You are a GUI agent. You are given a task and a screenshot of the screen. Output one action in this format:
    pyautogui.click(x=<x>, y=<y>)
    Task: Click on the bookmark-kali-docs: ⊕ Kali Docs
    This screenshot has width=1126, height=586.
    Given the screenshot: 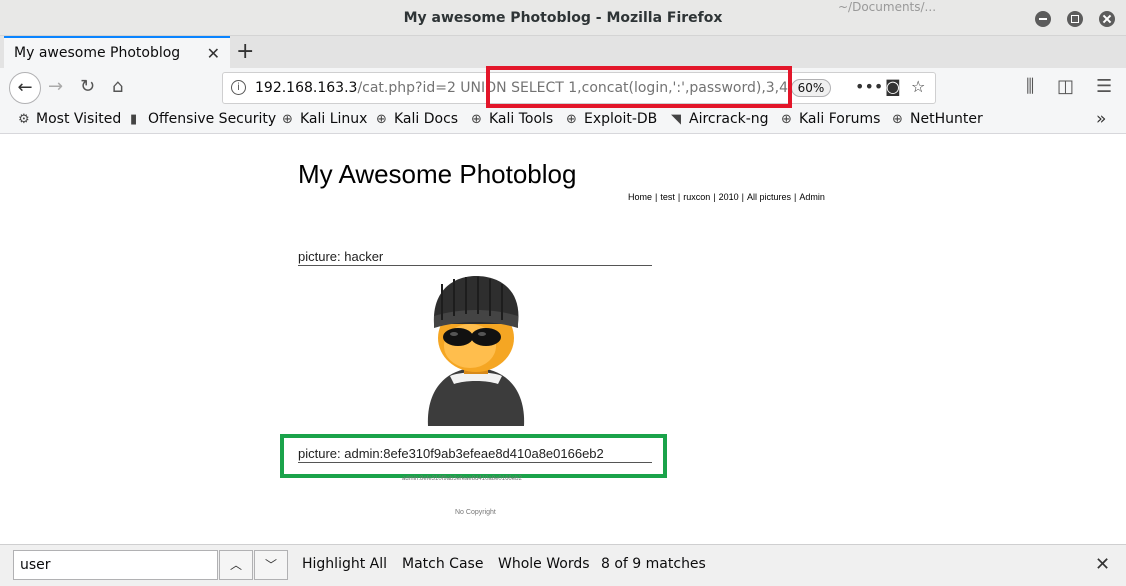 What is the action you would take?
    pyautogui.click(x=417, y=119)
    